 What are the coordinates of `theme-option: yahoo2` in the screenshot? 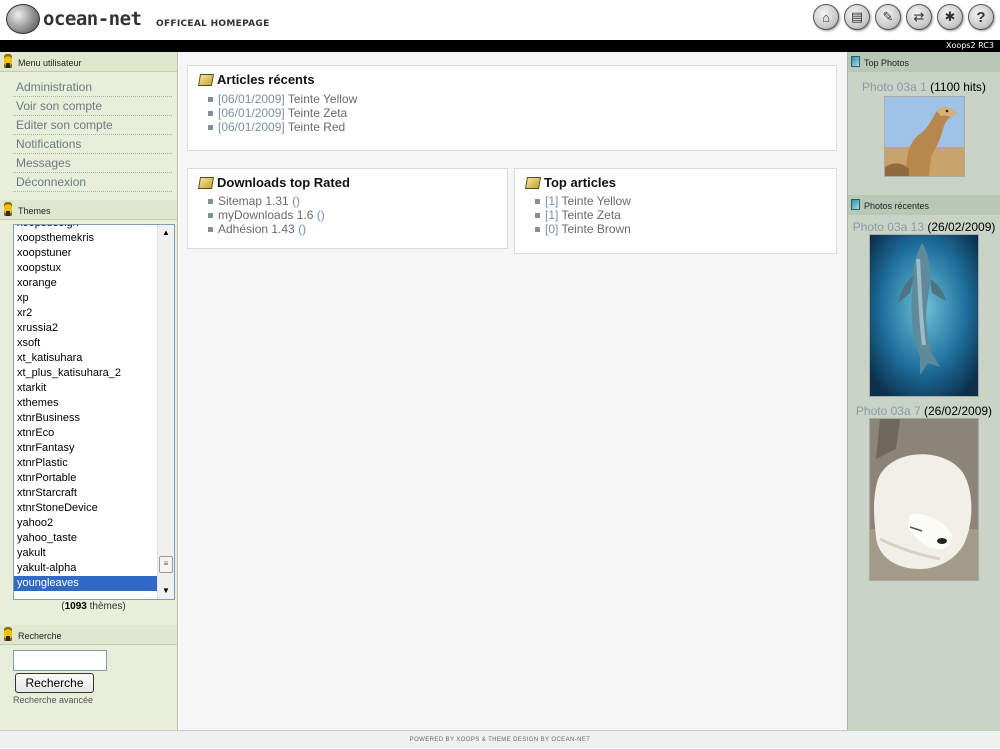 It's located at (86, 523).